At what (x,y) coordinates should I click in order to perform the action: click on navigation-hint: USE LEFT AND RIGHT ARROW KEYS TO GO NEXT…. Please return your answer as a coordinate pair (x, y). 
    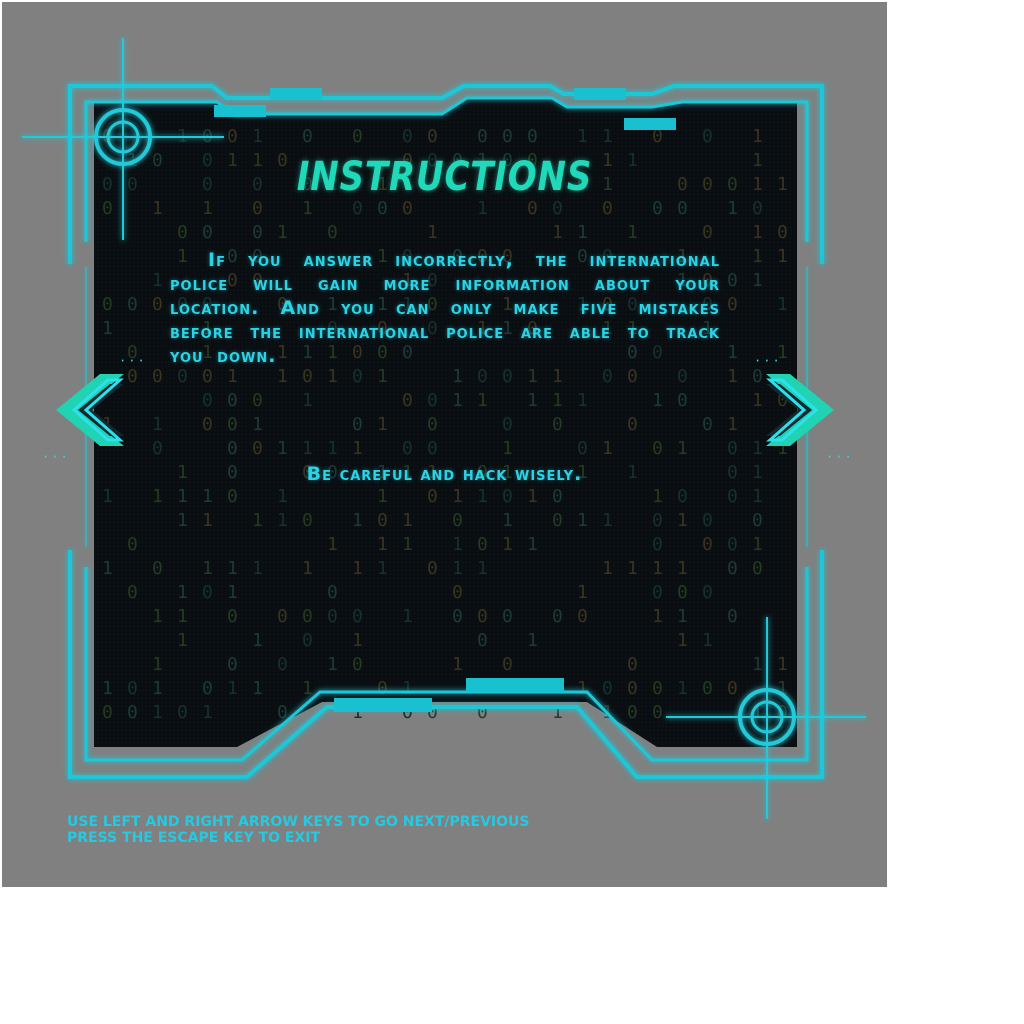
    Looking at the image, I should click on (298, 822).